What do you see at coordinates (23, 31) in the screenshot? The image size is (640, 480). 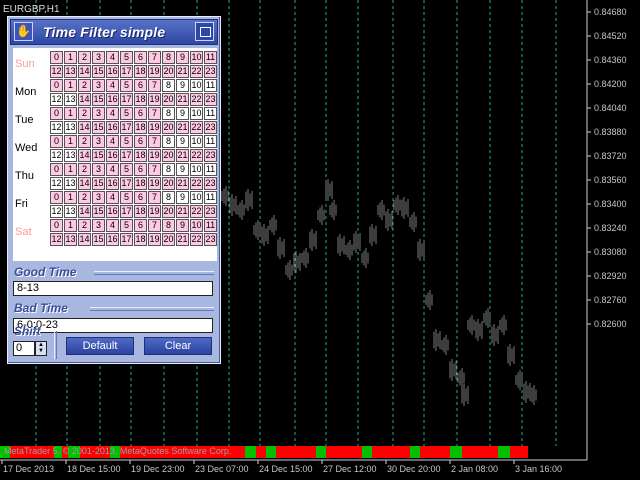 I see `hand-icon: ✋` at bounding box center [23, 31].